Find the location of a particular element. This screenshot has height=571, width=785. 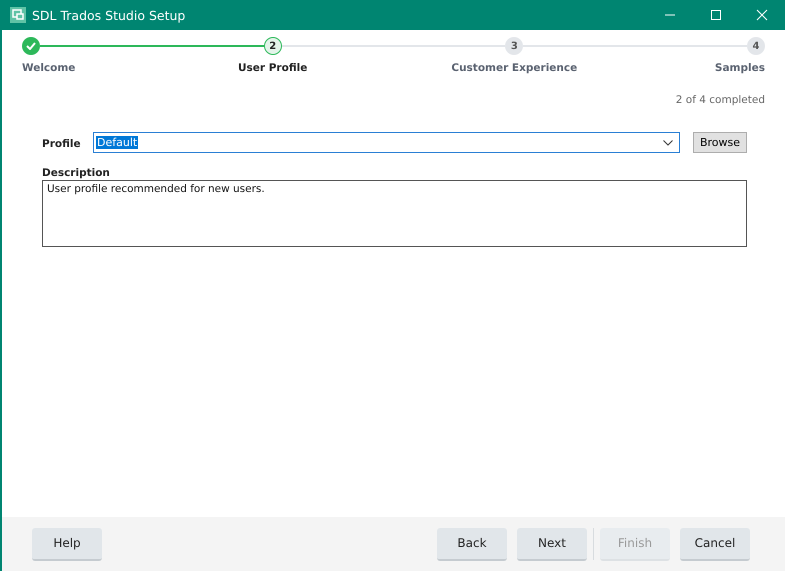

footer-button: Next is located at coordinates (552, 544).